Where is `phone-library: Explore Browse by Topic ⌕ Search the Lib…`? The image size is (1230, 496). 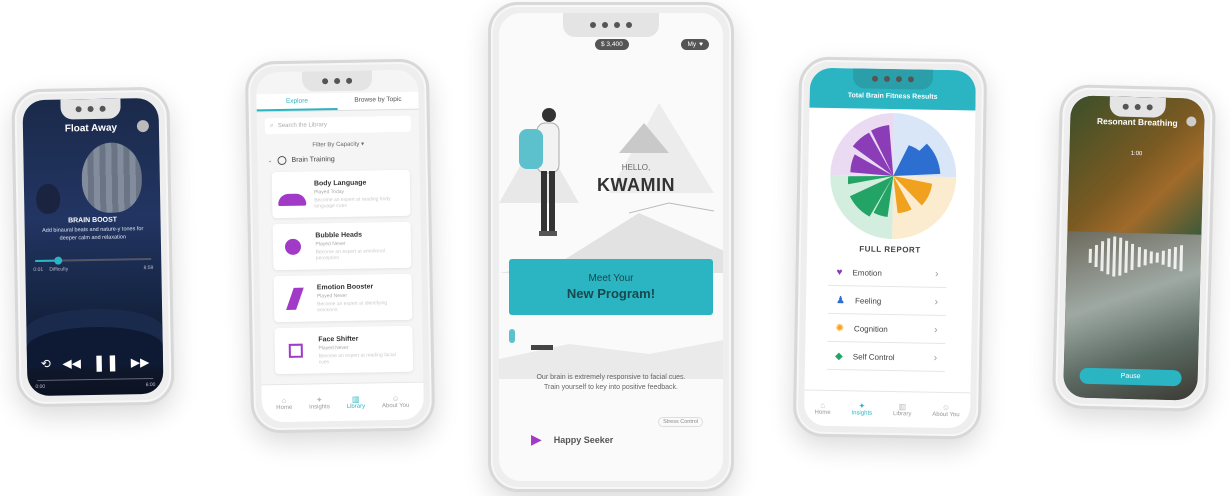 phone-library: Explore Browse by Topic ⌕ Search the Lib… is located at coordinates (340, 246).